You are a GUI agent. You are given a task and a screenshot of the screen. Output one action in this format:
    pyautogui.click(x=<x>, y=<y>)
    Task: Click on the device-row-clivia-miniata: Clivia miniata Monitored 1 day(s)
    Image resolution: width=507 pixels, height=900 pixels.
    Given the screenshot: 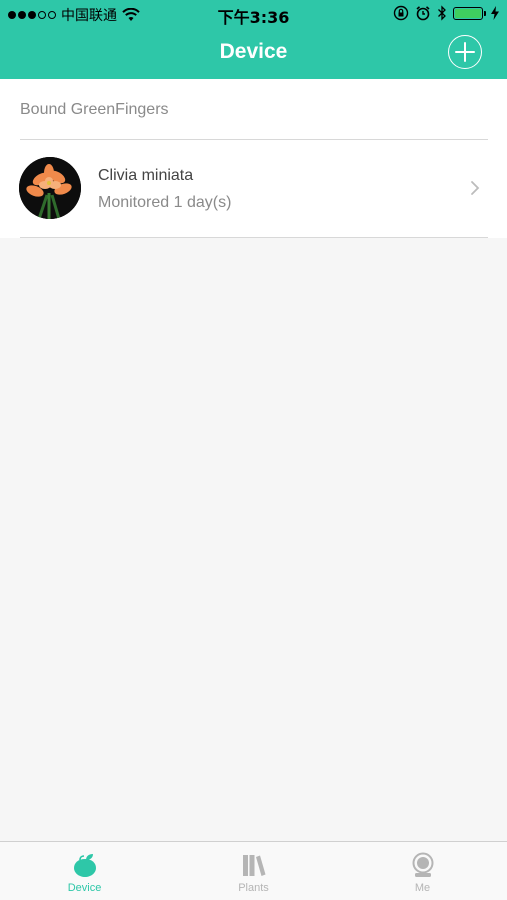 What is the action you would take?
    pyautogui.click(x=253, y=189)
    